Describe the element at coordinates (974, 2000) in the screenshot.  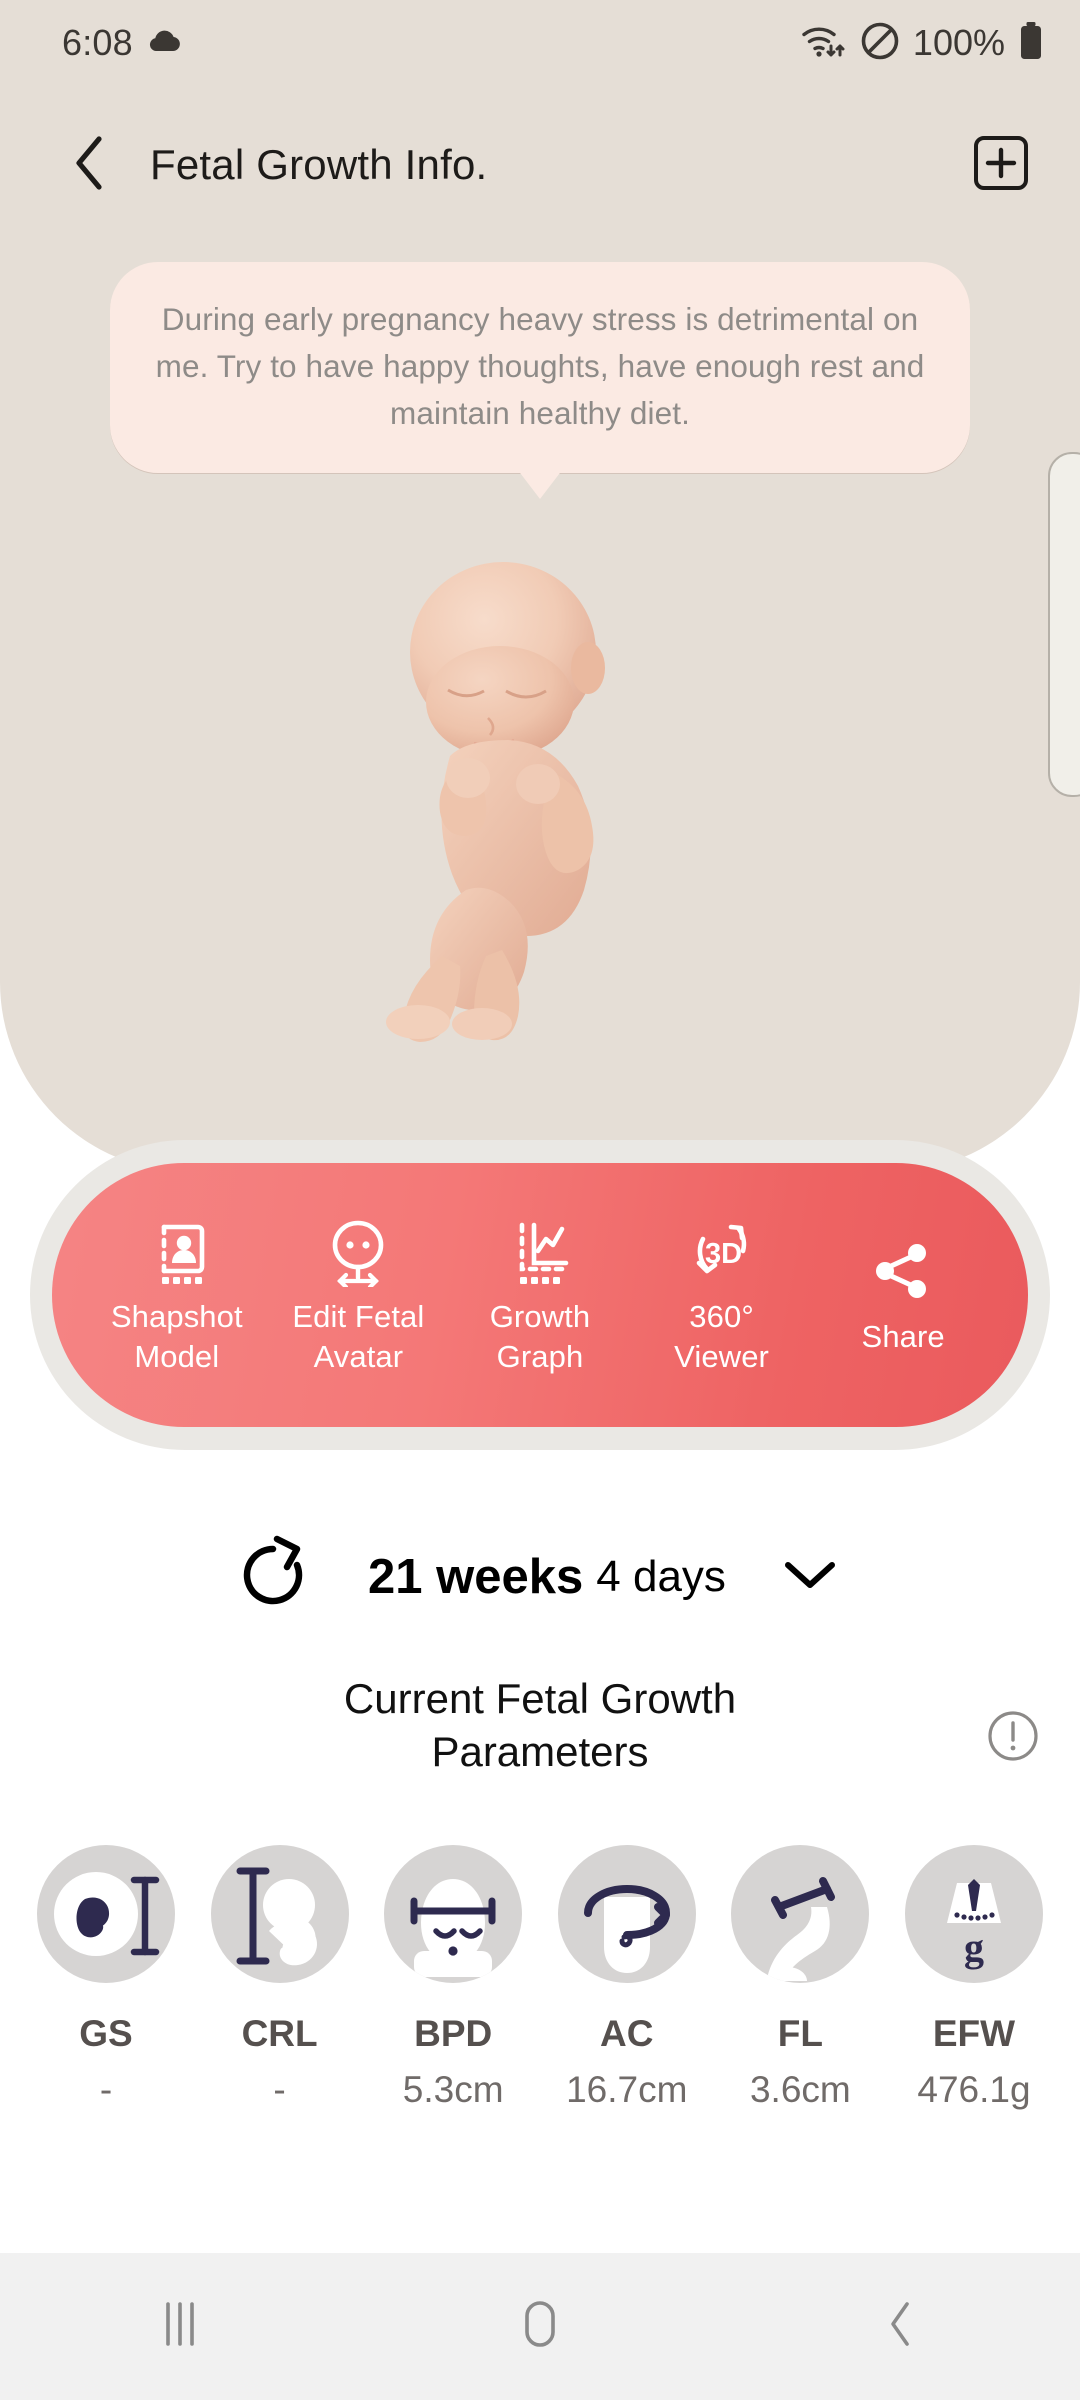
I see `parameter-efw: g EFW 476.1g` at that location.